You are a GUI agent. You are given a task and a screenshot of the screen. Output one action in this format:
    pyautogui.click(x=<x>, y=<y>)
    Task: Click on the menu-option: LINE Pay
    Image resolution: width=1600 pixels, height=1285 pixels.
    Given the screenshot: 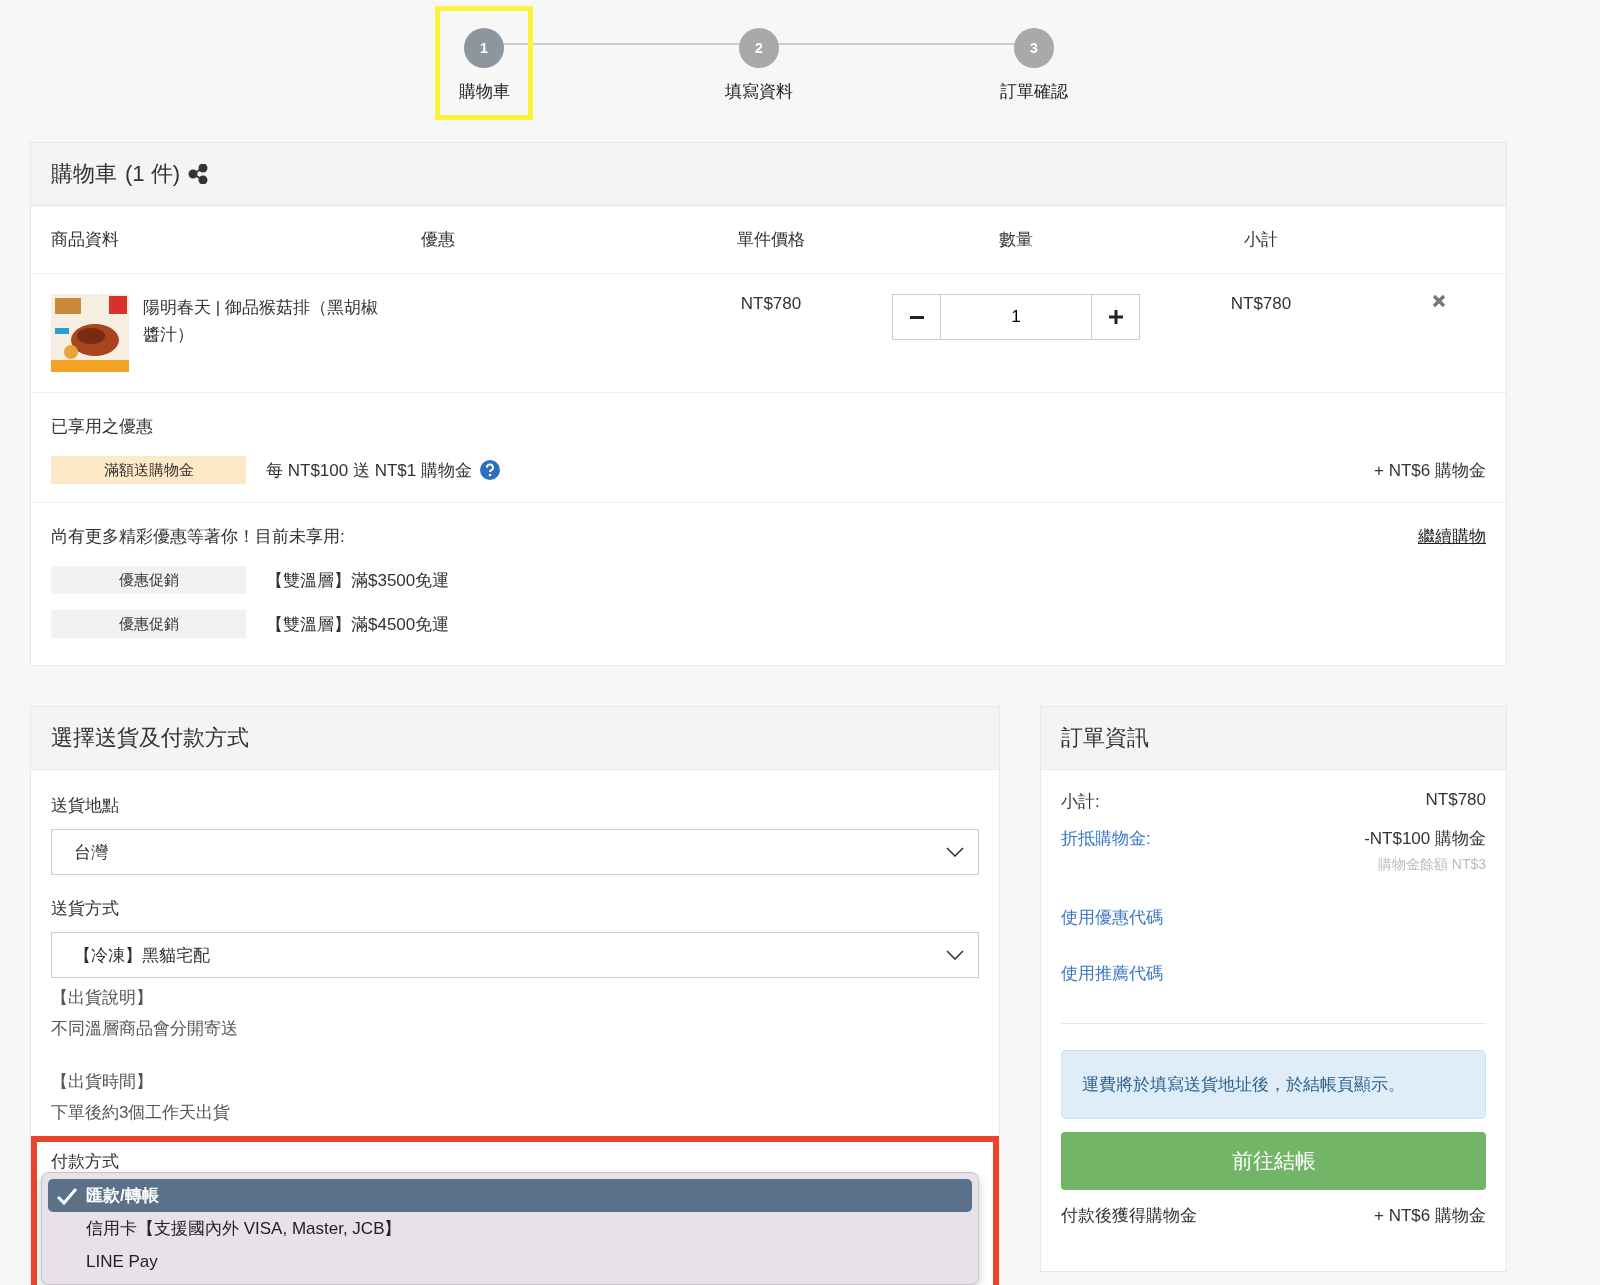 What is the action you would take?
    pyautogui.click(x=510, y=1261)
    